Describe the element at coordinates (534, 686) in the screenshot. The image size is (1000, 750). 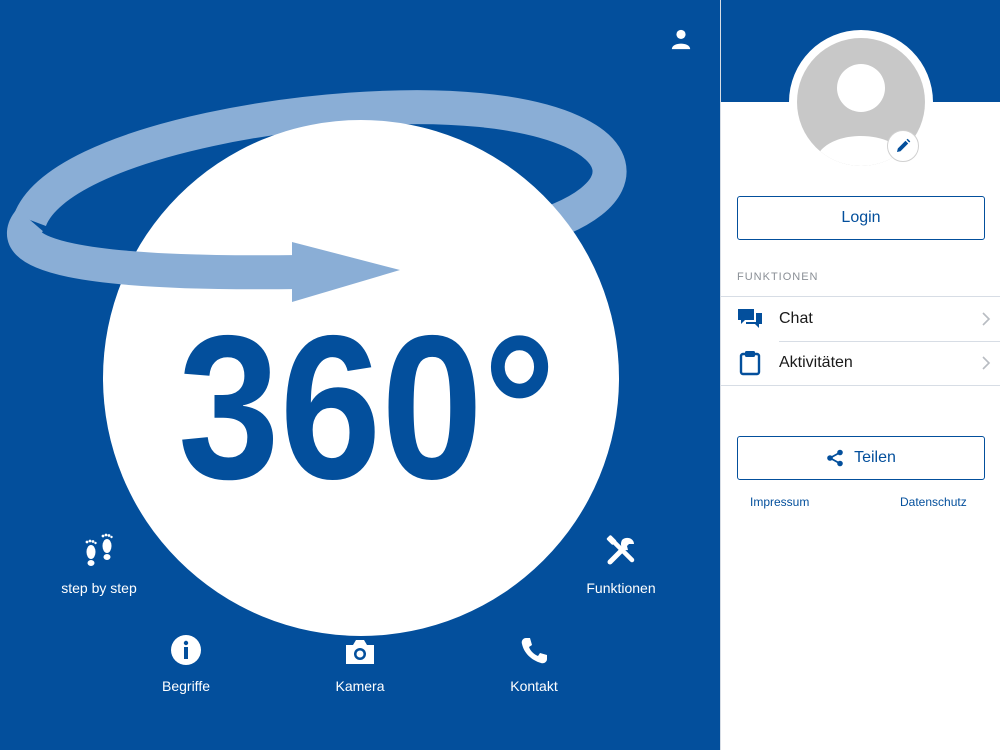
I see `nav-kontakt-label: Kontakt` at that location.